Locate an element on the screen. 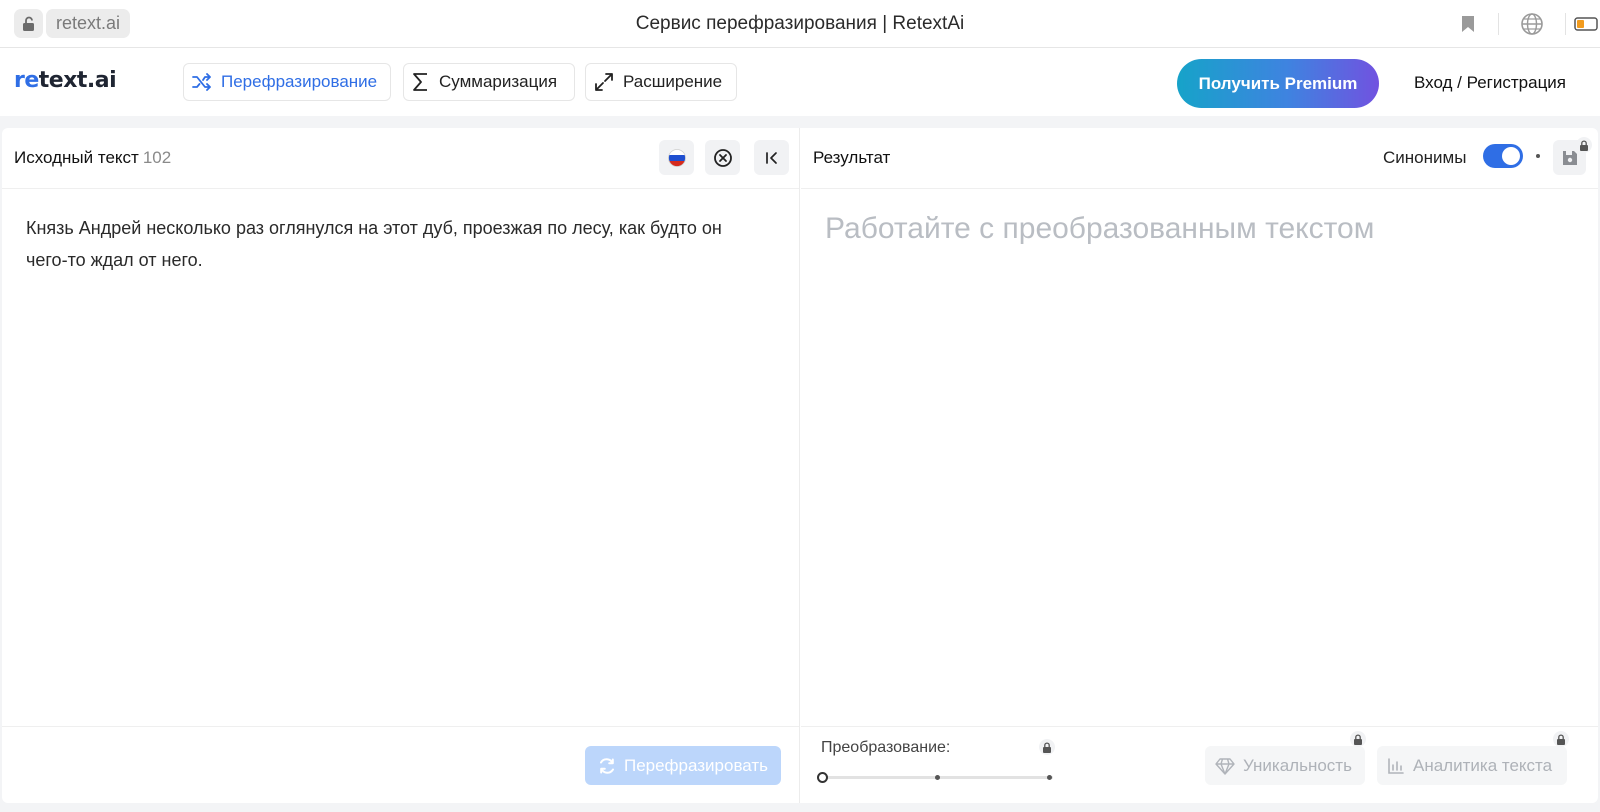 This screenshot has width=1600, height=812. source-title: Исходный текст 102 is located at coordinates (92, 158).